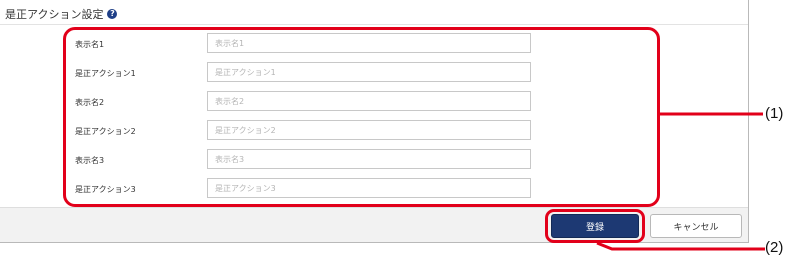  Describe the element at coordinates (774, 113) in the screenshot. I see `callout-label-1: (1)` at that location.